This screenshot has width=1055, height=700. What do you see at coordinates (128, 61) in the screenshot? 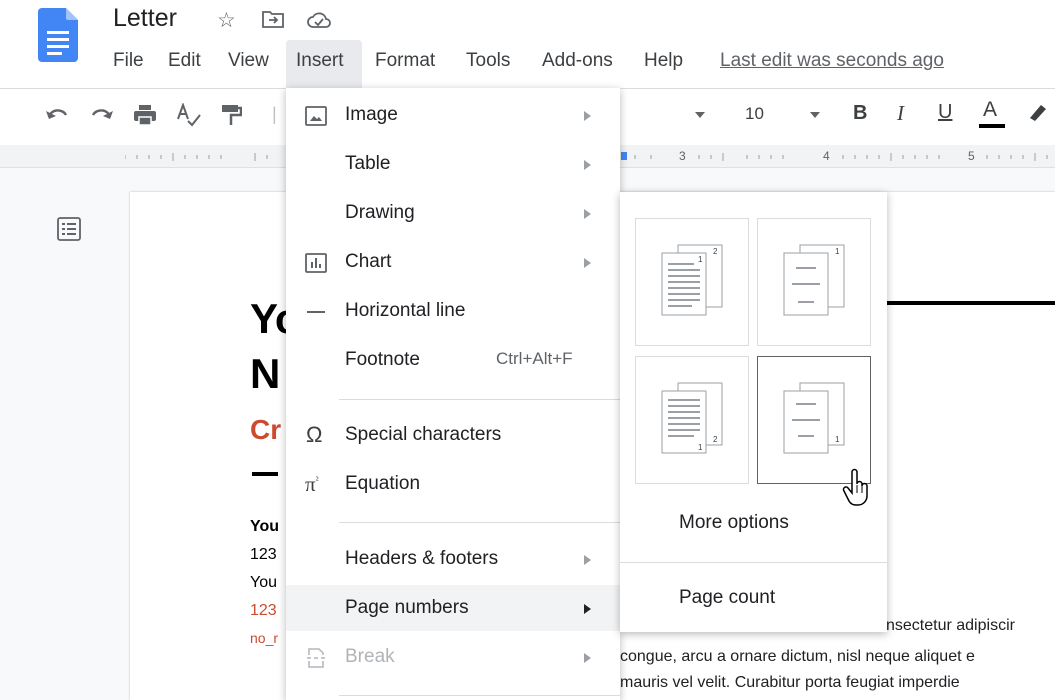
I see `menu-file: File` at bounding box center [128, 61].